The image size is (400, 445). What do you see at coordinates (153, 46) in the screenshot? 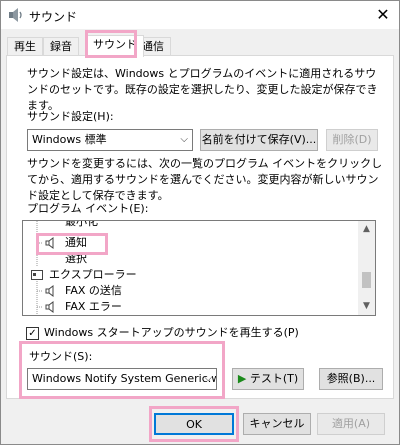
I see `tab-label: 通信` at bounding box center [153, 46].